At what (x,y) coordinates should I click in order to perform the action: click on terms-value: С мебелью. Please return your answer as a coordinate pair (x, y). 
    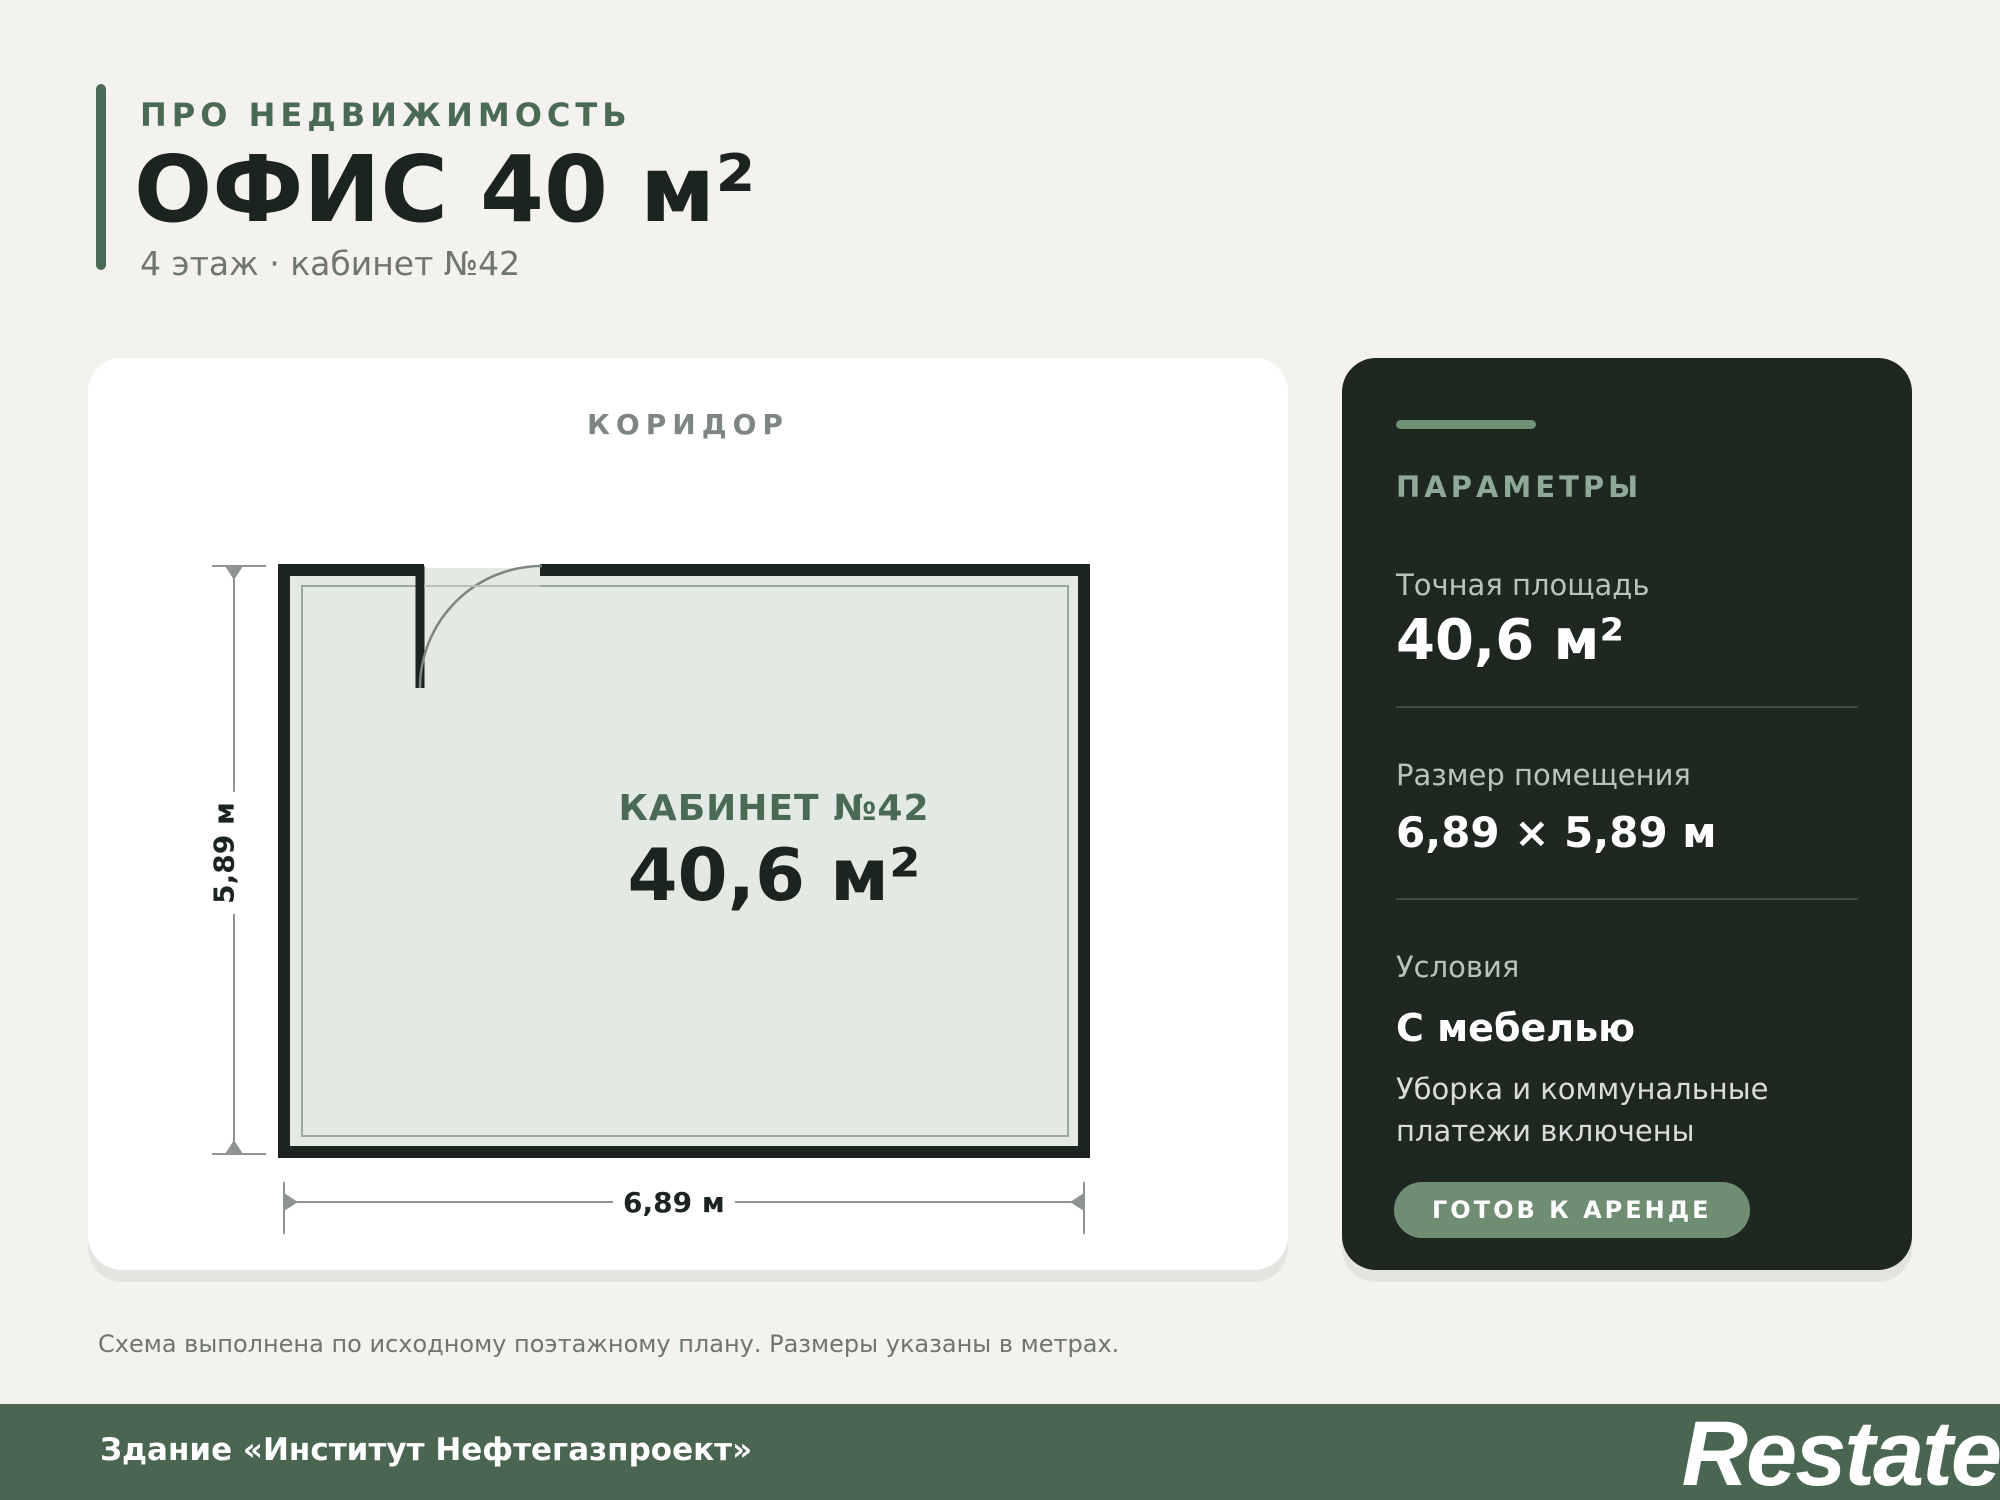
    Looking at the image, I should click on (1516, 1028).